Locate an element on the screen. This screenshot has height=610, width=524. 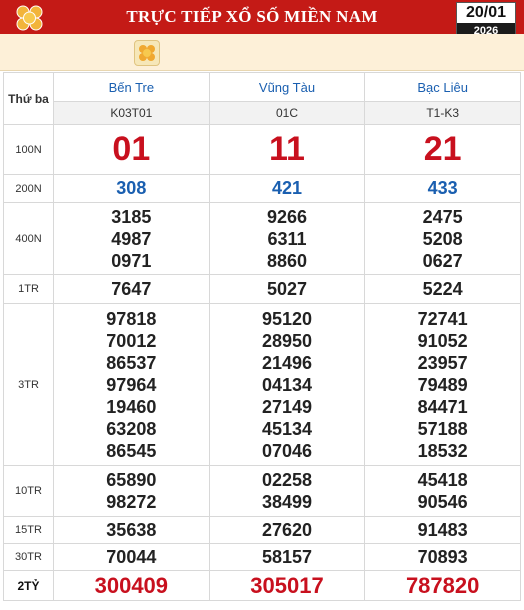
prize-row-g1: 30TR 70044 58157 70893 is located at coordinates (262, 557).